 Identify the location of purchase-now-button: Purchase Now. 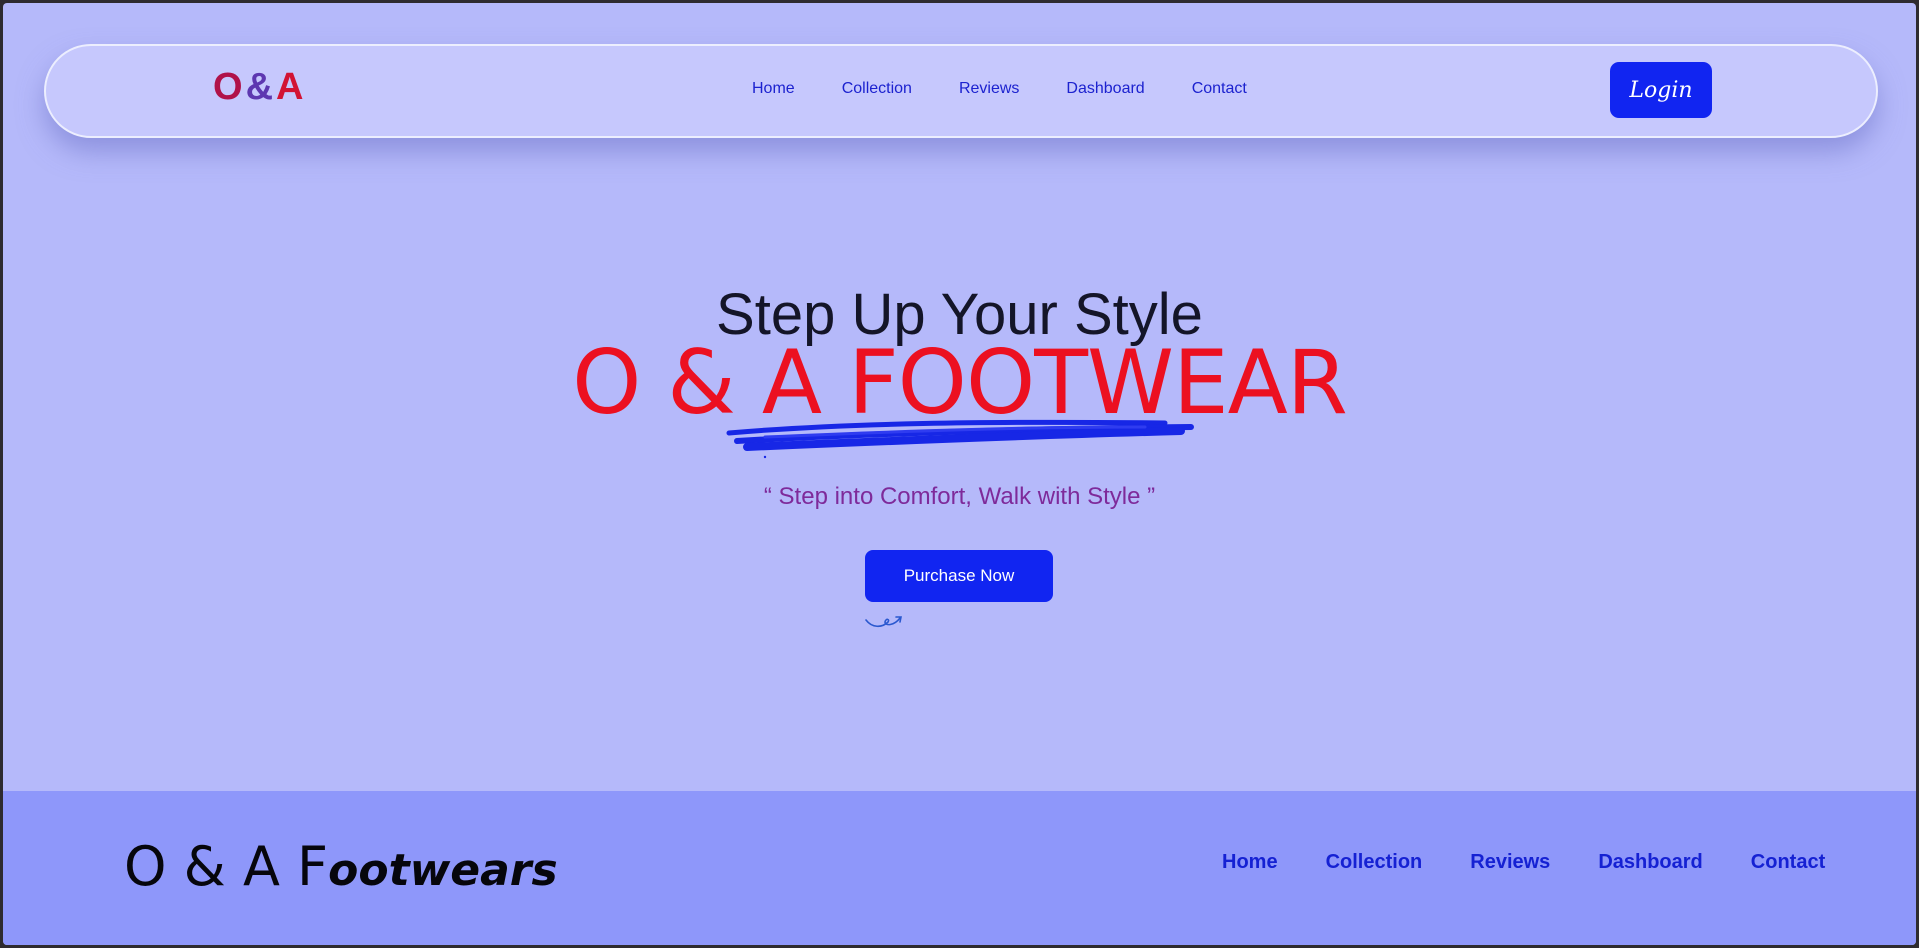
(959, 576).